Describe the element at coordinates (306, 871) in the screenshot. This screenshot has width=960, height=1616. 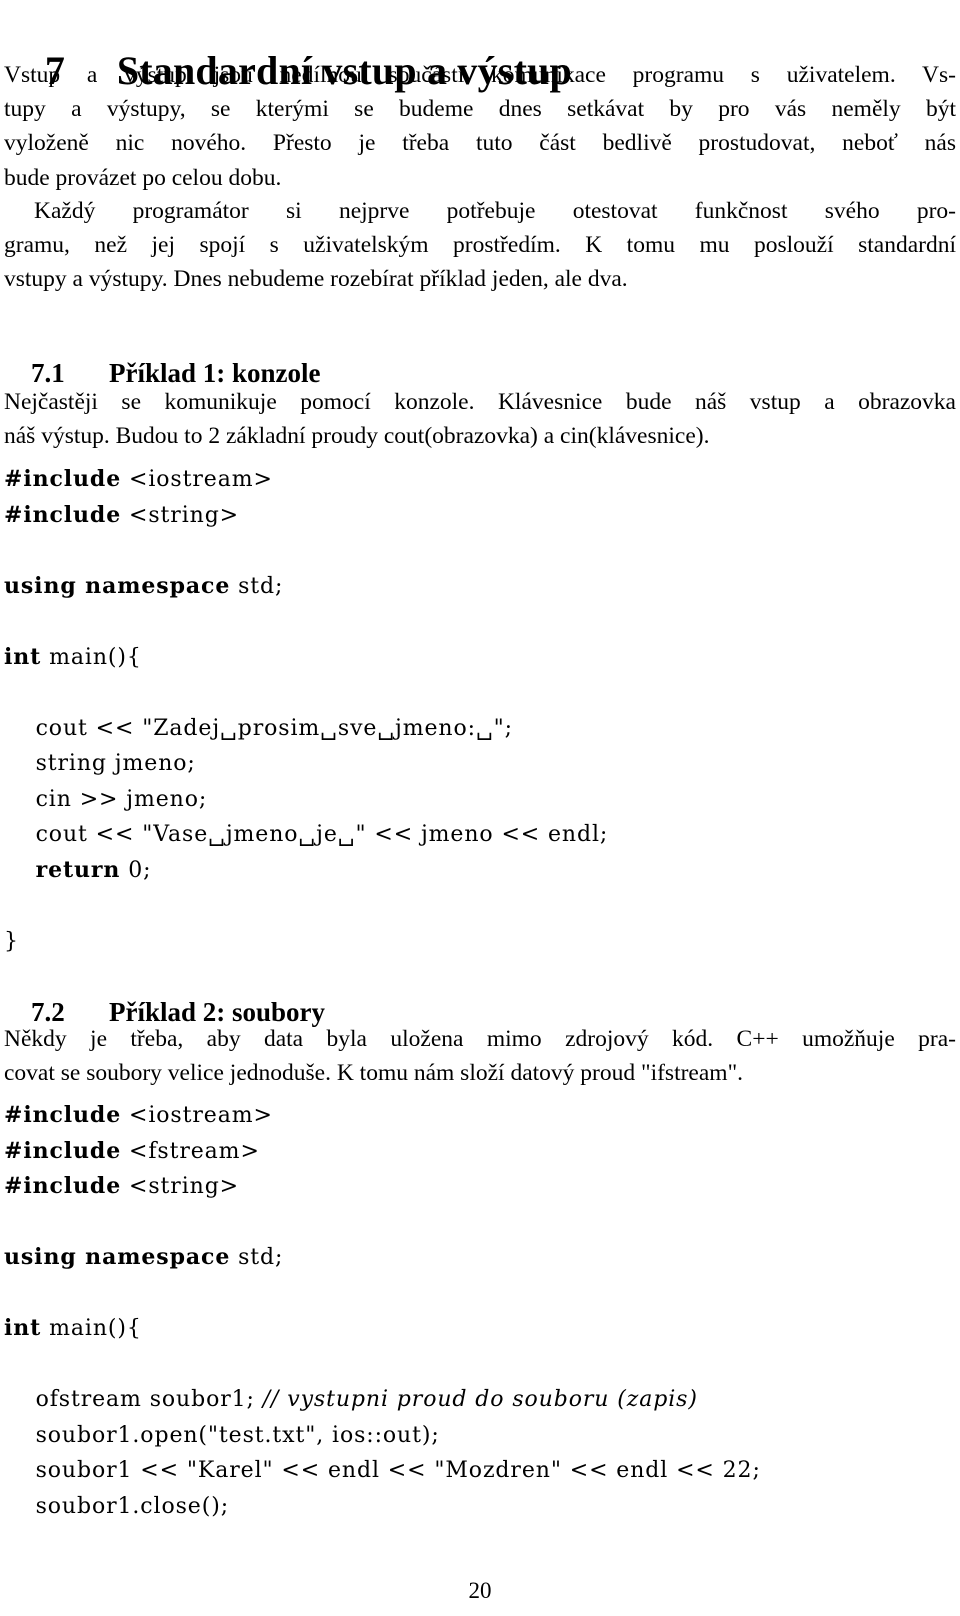
I see `code-line: return 0;` at that location.